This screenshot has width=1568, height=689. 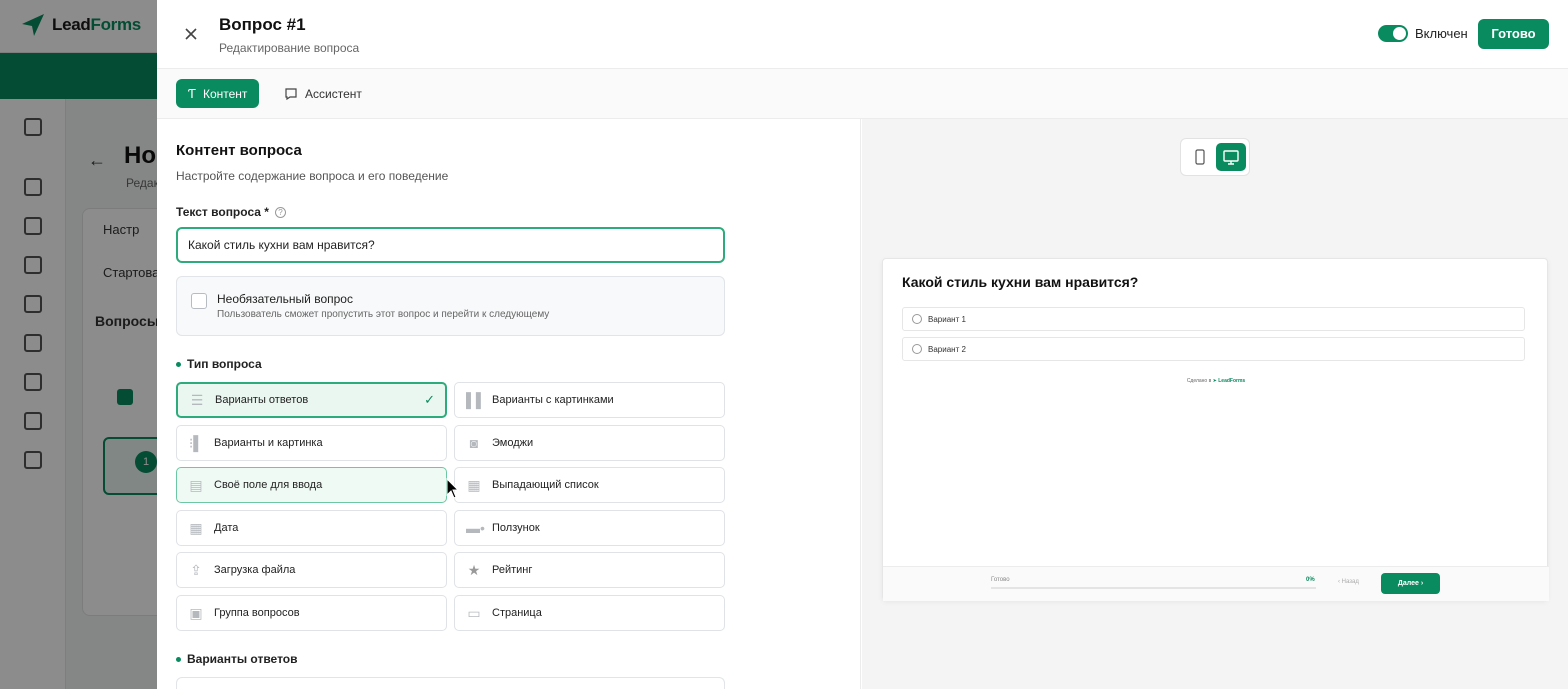 I want to click on text-icon: Ƭ, so click(x=192, y=93).